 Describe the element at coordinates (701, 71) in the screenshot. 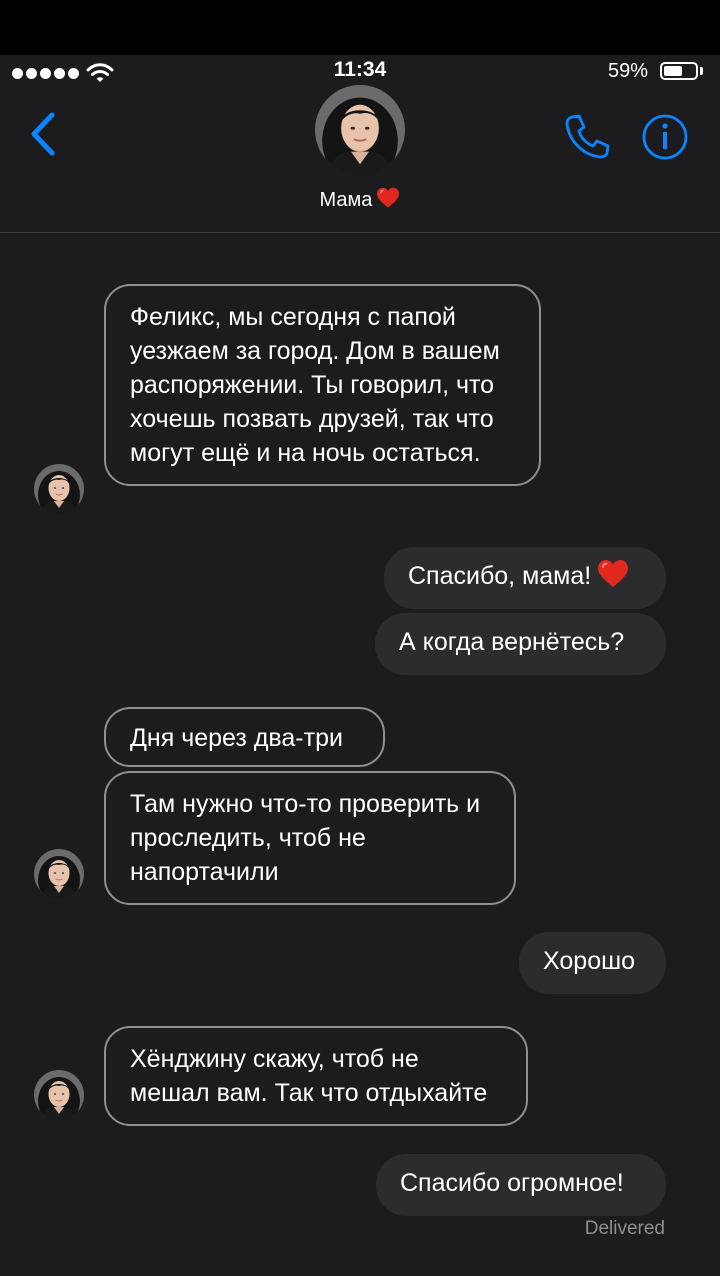

I see `battery-cap` at that location.